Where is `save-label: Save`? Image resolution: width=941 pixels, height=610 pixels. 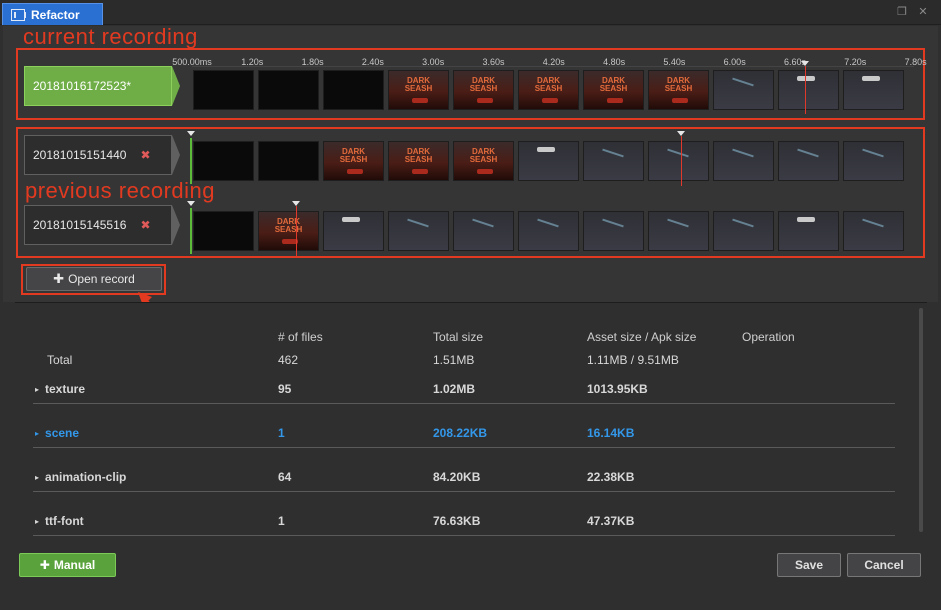 save-label: Save is located at coordinates (809, 565).